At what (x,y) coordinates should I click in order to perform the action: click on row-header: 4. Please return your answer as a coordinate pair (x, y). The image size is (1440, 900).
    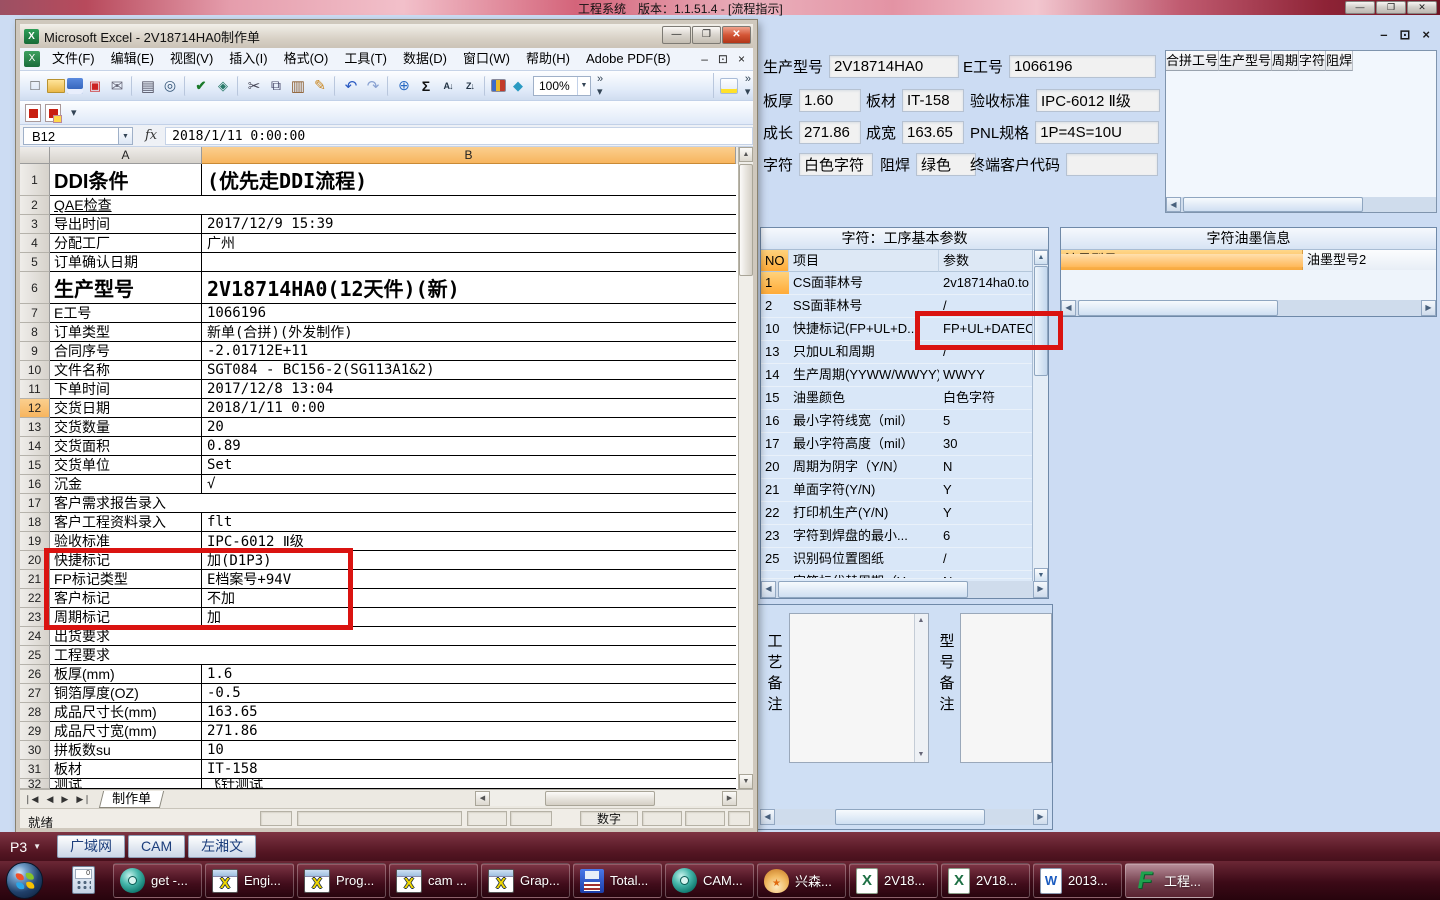
    Looking at the image, I should click on (35, 243).